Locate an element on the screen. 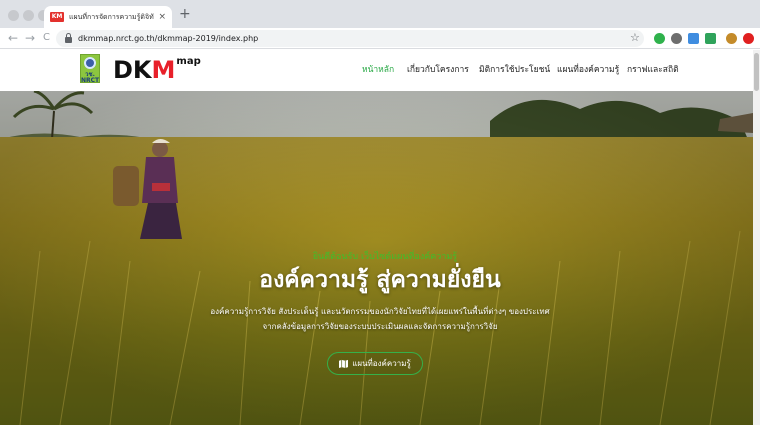 Image resolution: width=760 pixels, height=425 pixels. knowledge-map-button-label: แผนที่องค์ความรู้ is located at coordinates (381, 363).